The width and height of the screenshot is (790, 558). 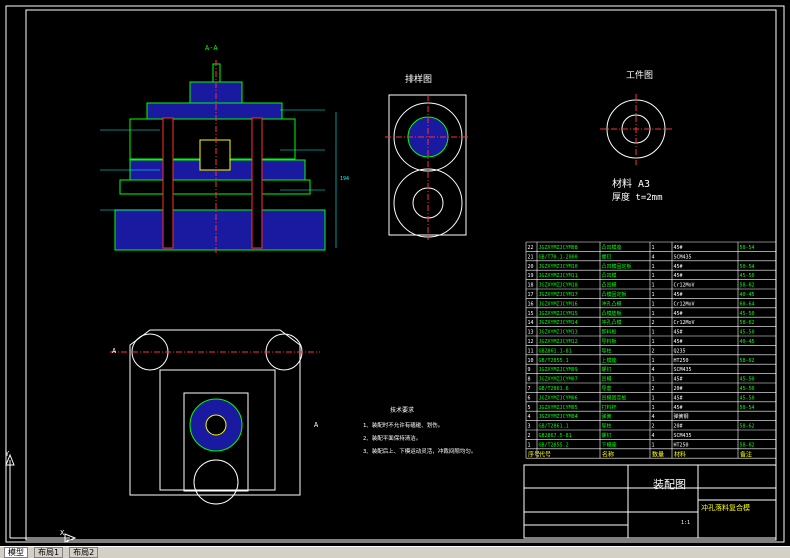 I want to click on bom-cell: 凸模垫板, so click(x=612, y=313).